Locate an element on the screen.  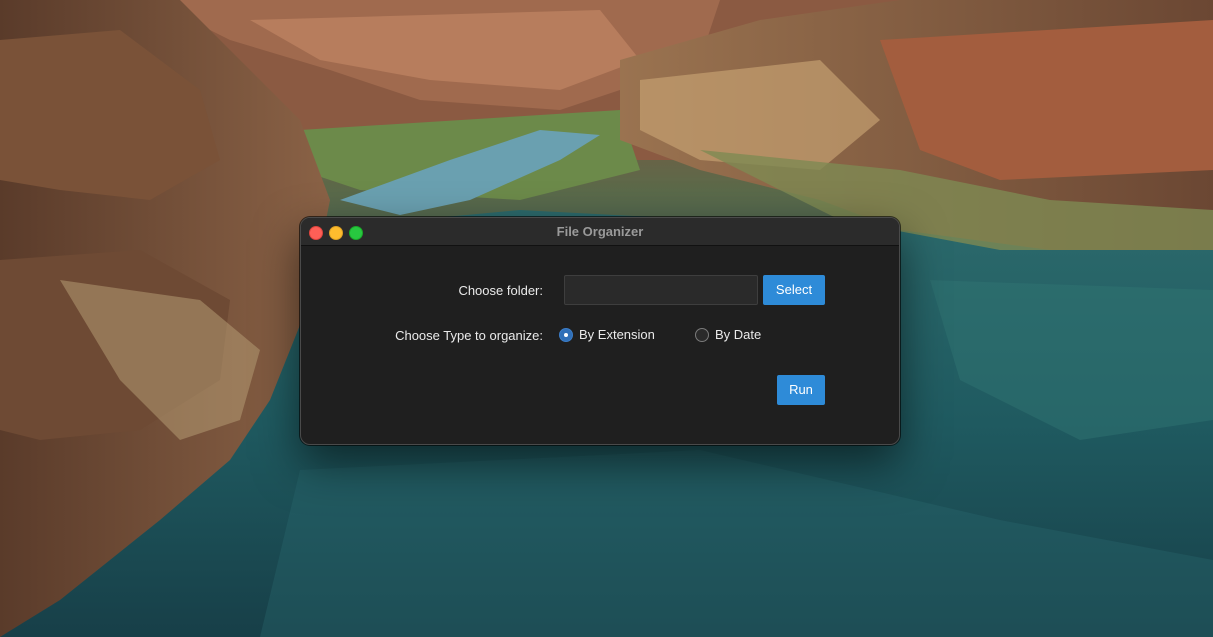
radio-checked-indicator is located at coordinates (566, 335).